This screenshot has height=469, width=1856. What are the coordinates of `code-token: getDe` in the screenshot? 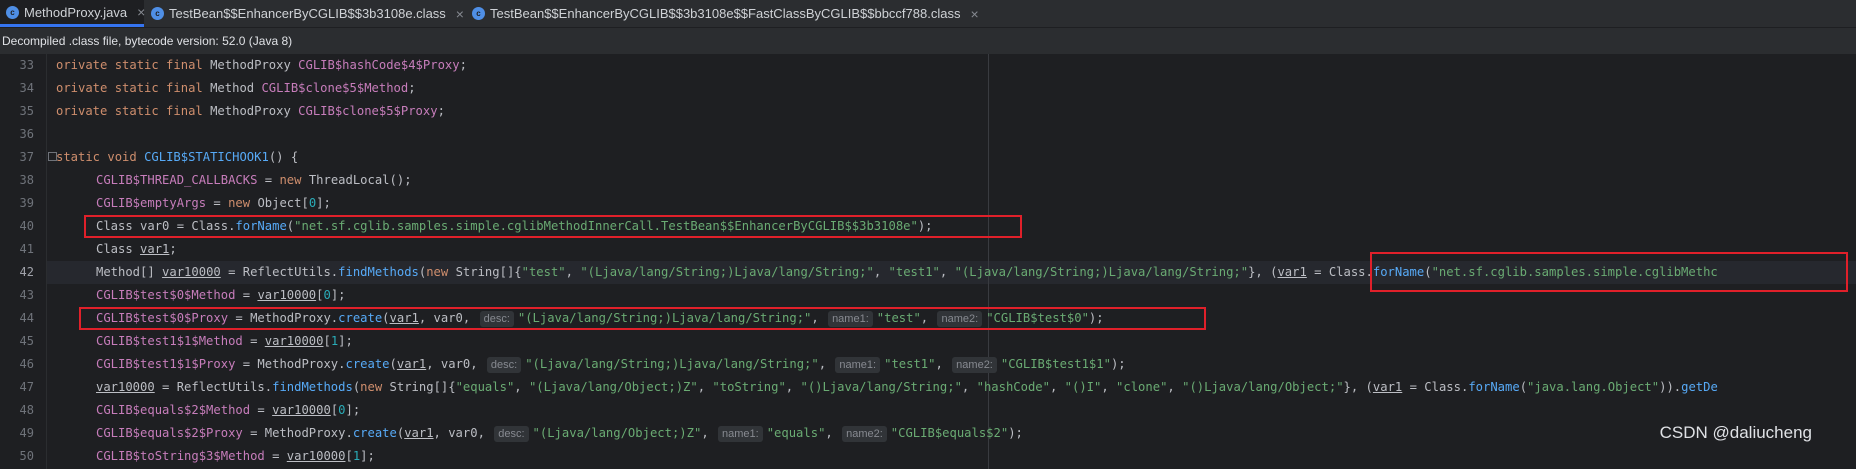 It's located at (1699, 387).